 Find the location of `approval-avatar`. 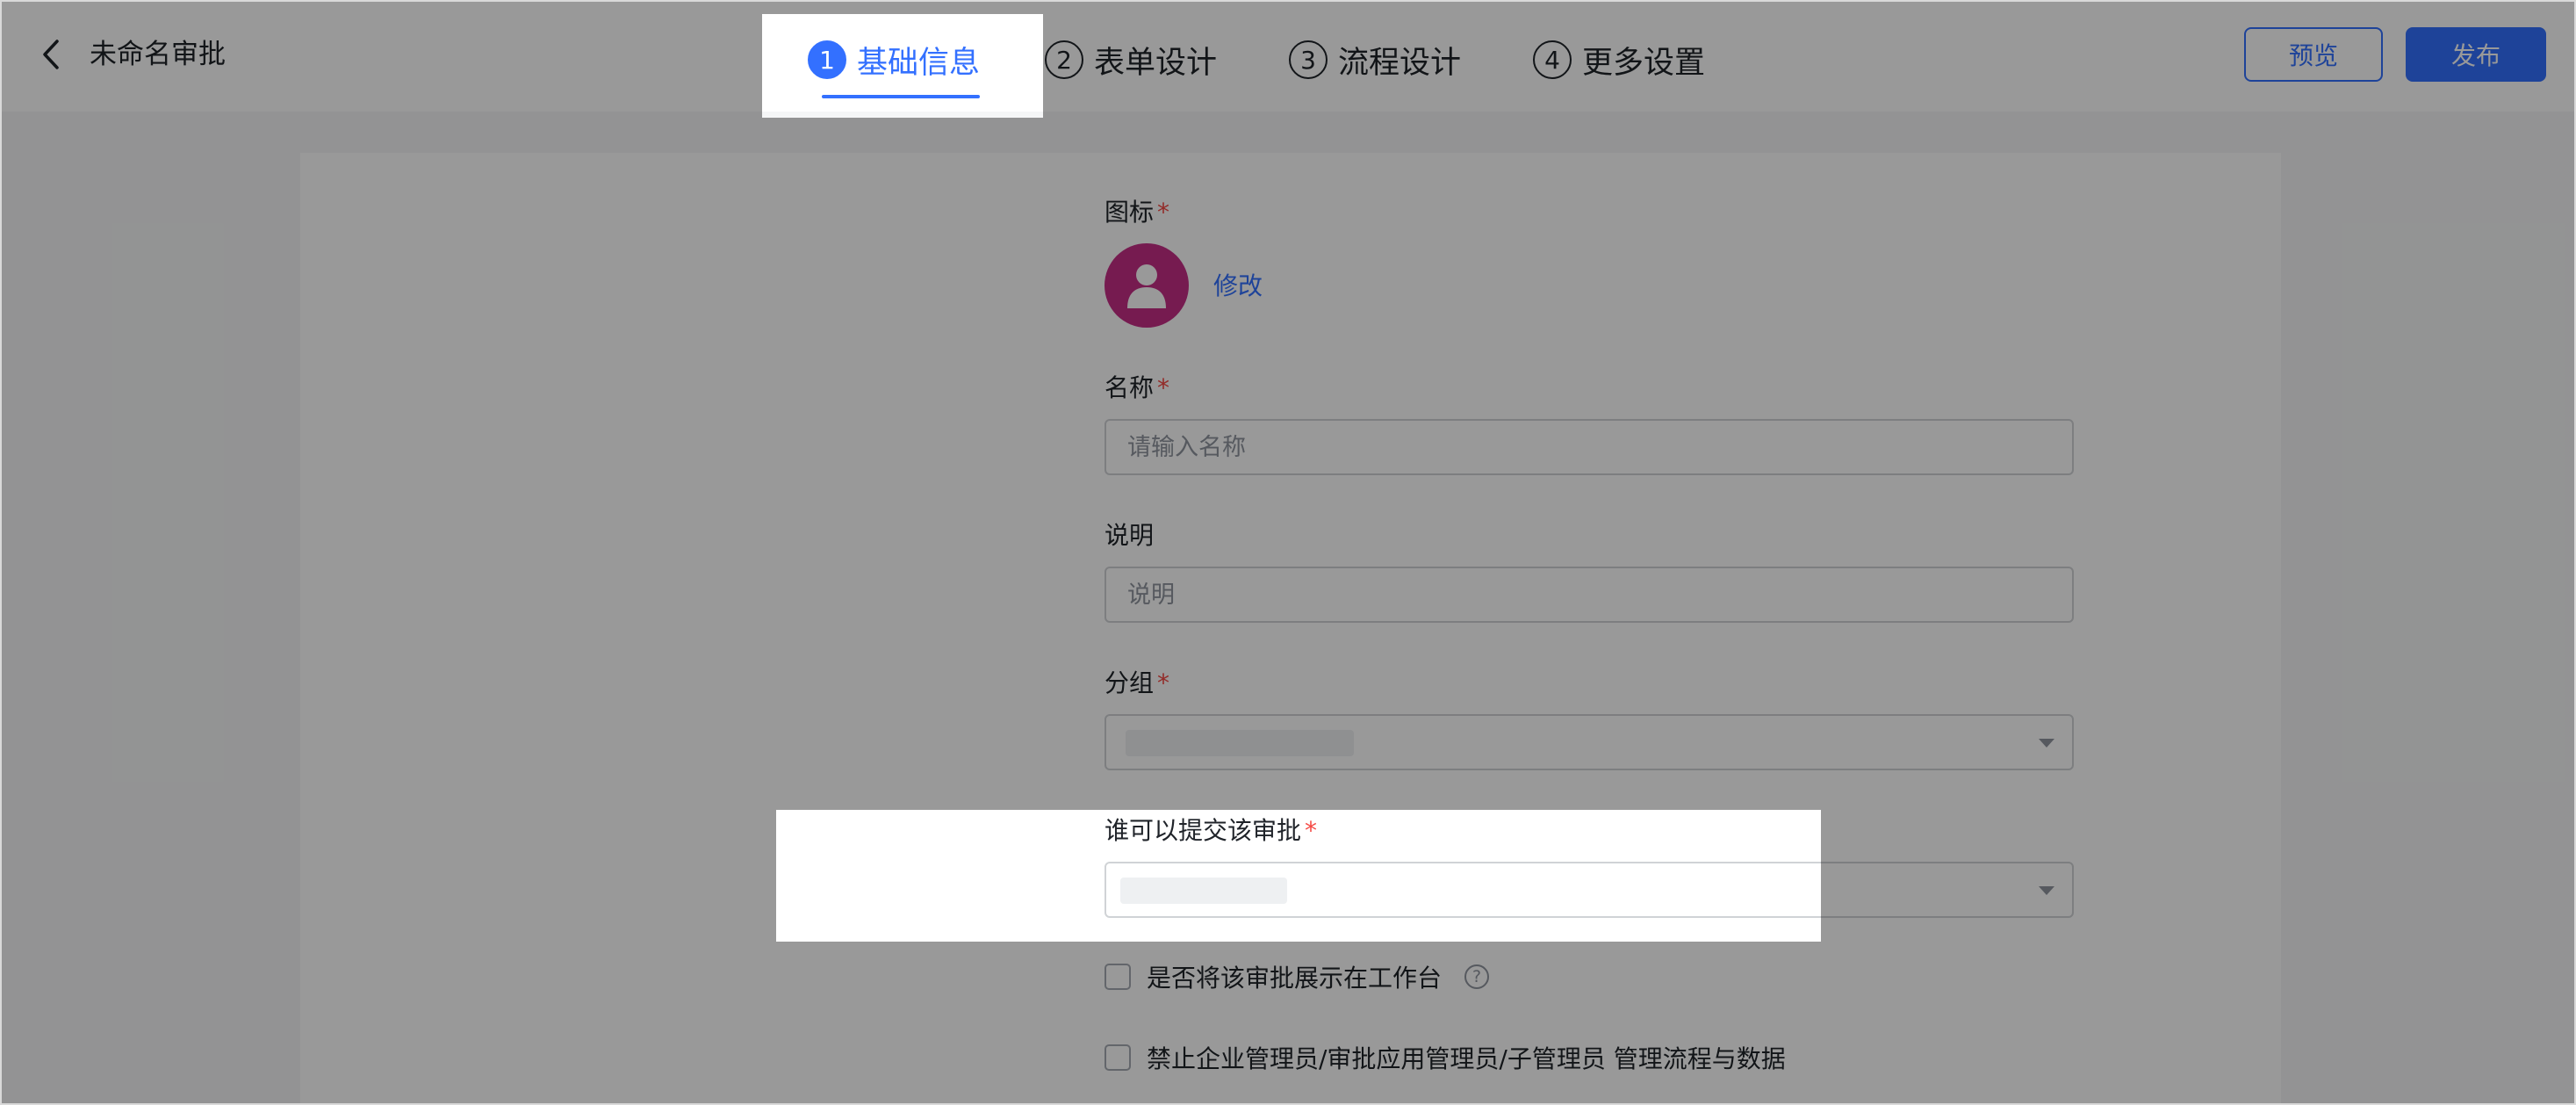

approval-avatar is located at coordinates (1147, 285).